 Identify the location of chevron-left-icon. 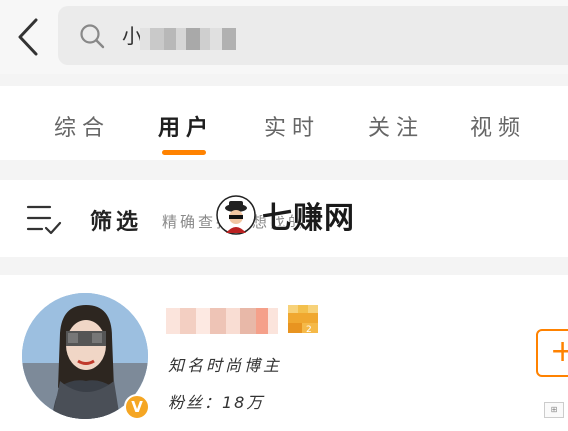
(28, 37).